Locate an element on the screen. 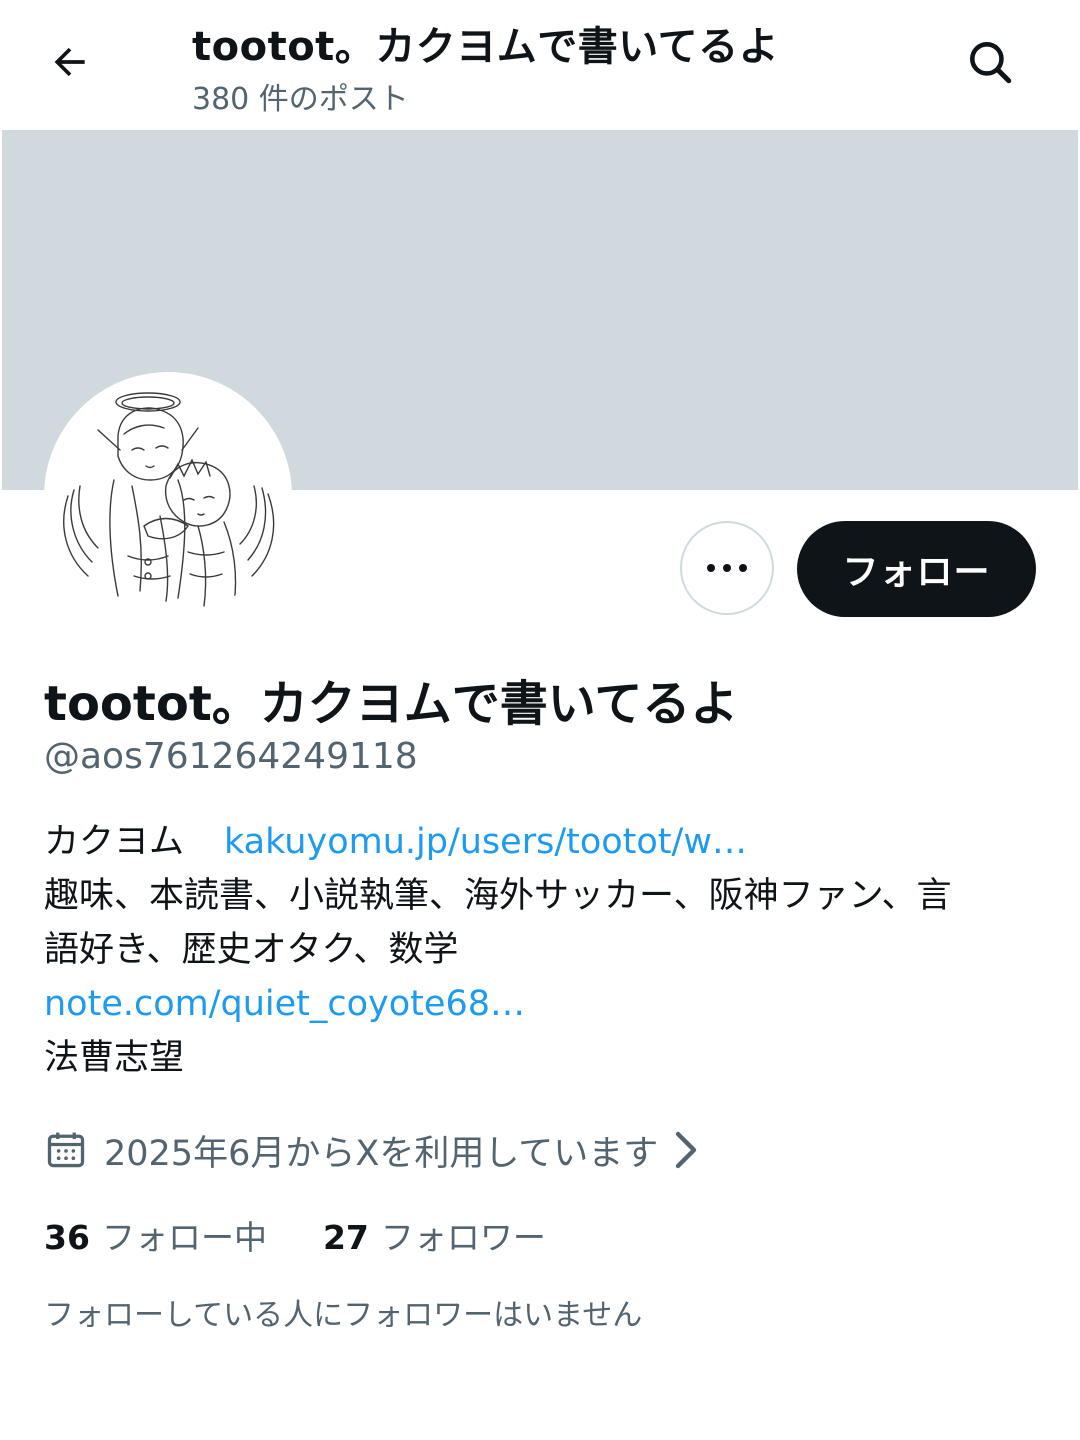 Image resolution: width=1080 pixels, height=1440 pixels. follow-button: フォロー is located at coordinates (916, 569).